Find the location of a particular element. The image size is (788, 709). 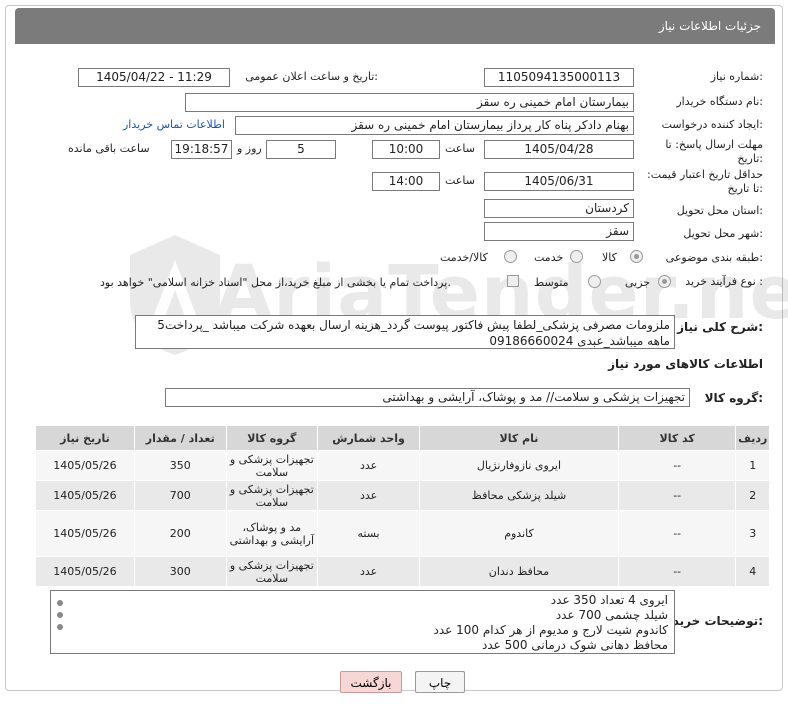

cell-row-number: 1 is located at coordinates (752, 465).